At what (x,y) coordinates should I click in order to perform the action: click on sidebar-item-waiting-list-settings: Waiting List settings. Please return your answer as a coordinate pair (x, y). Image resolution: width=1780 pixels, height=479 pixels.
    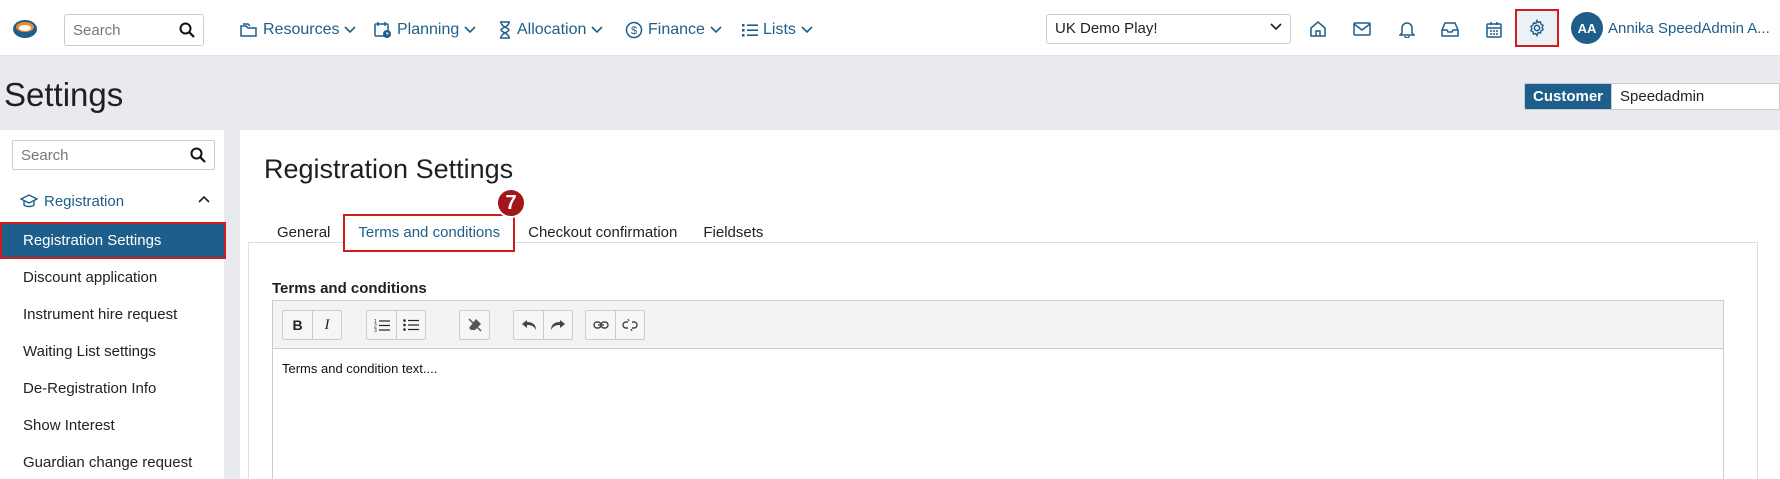
    Looking at the image, I should click on (112, 351).